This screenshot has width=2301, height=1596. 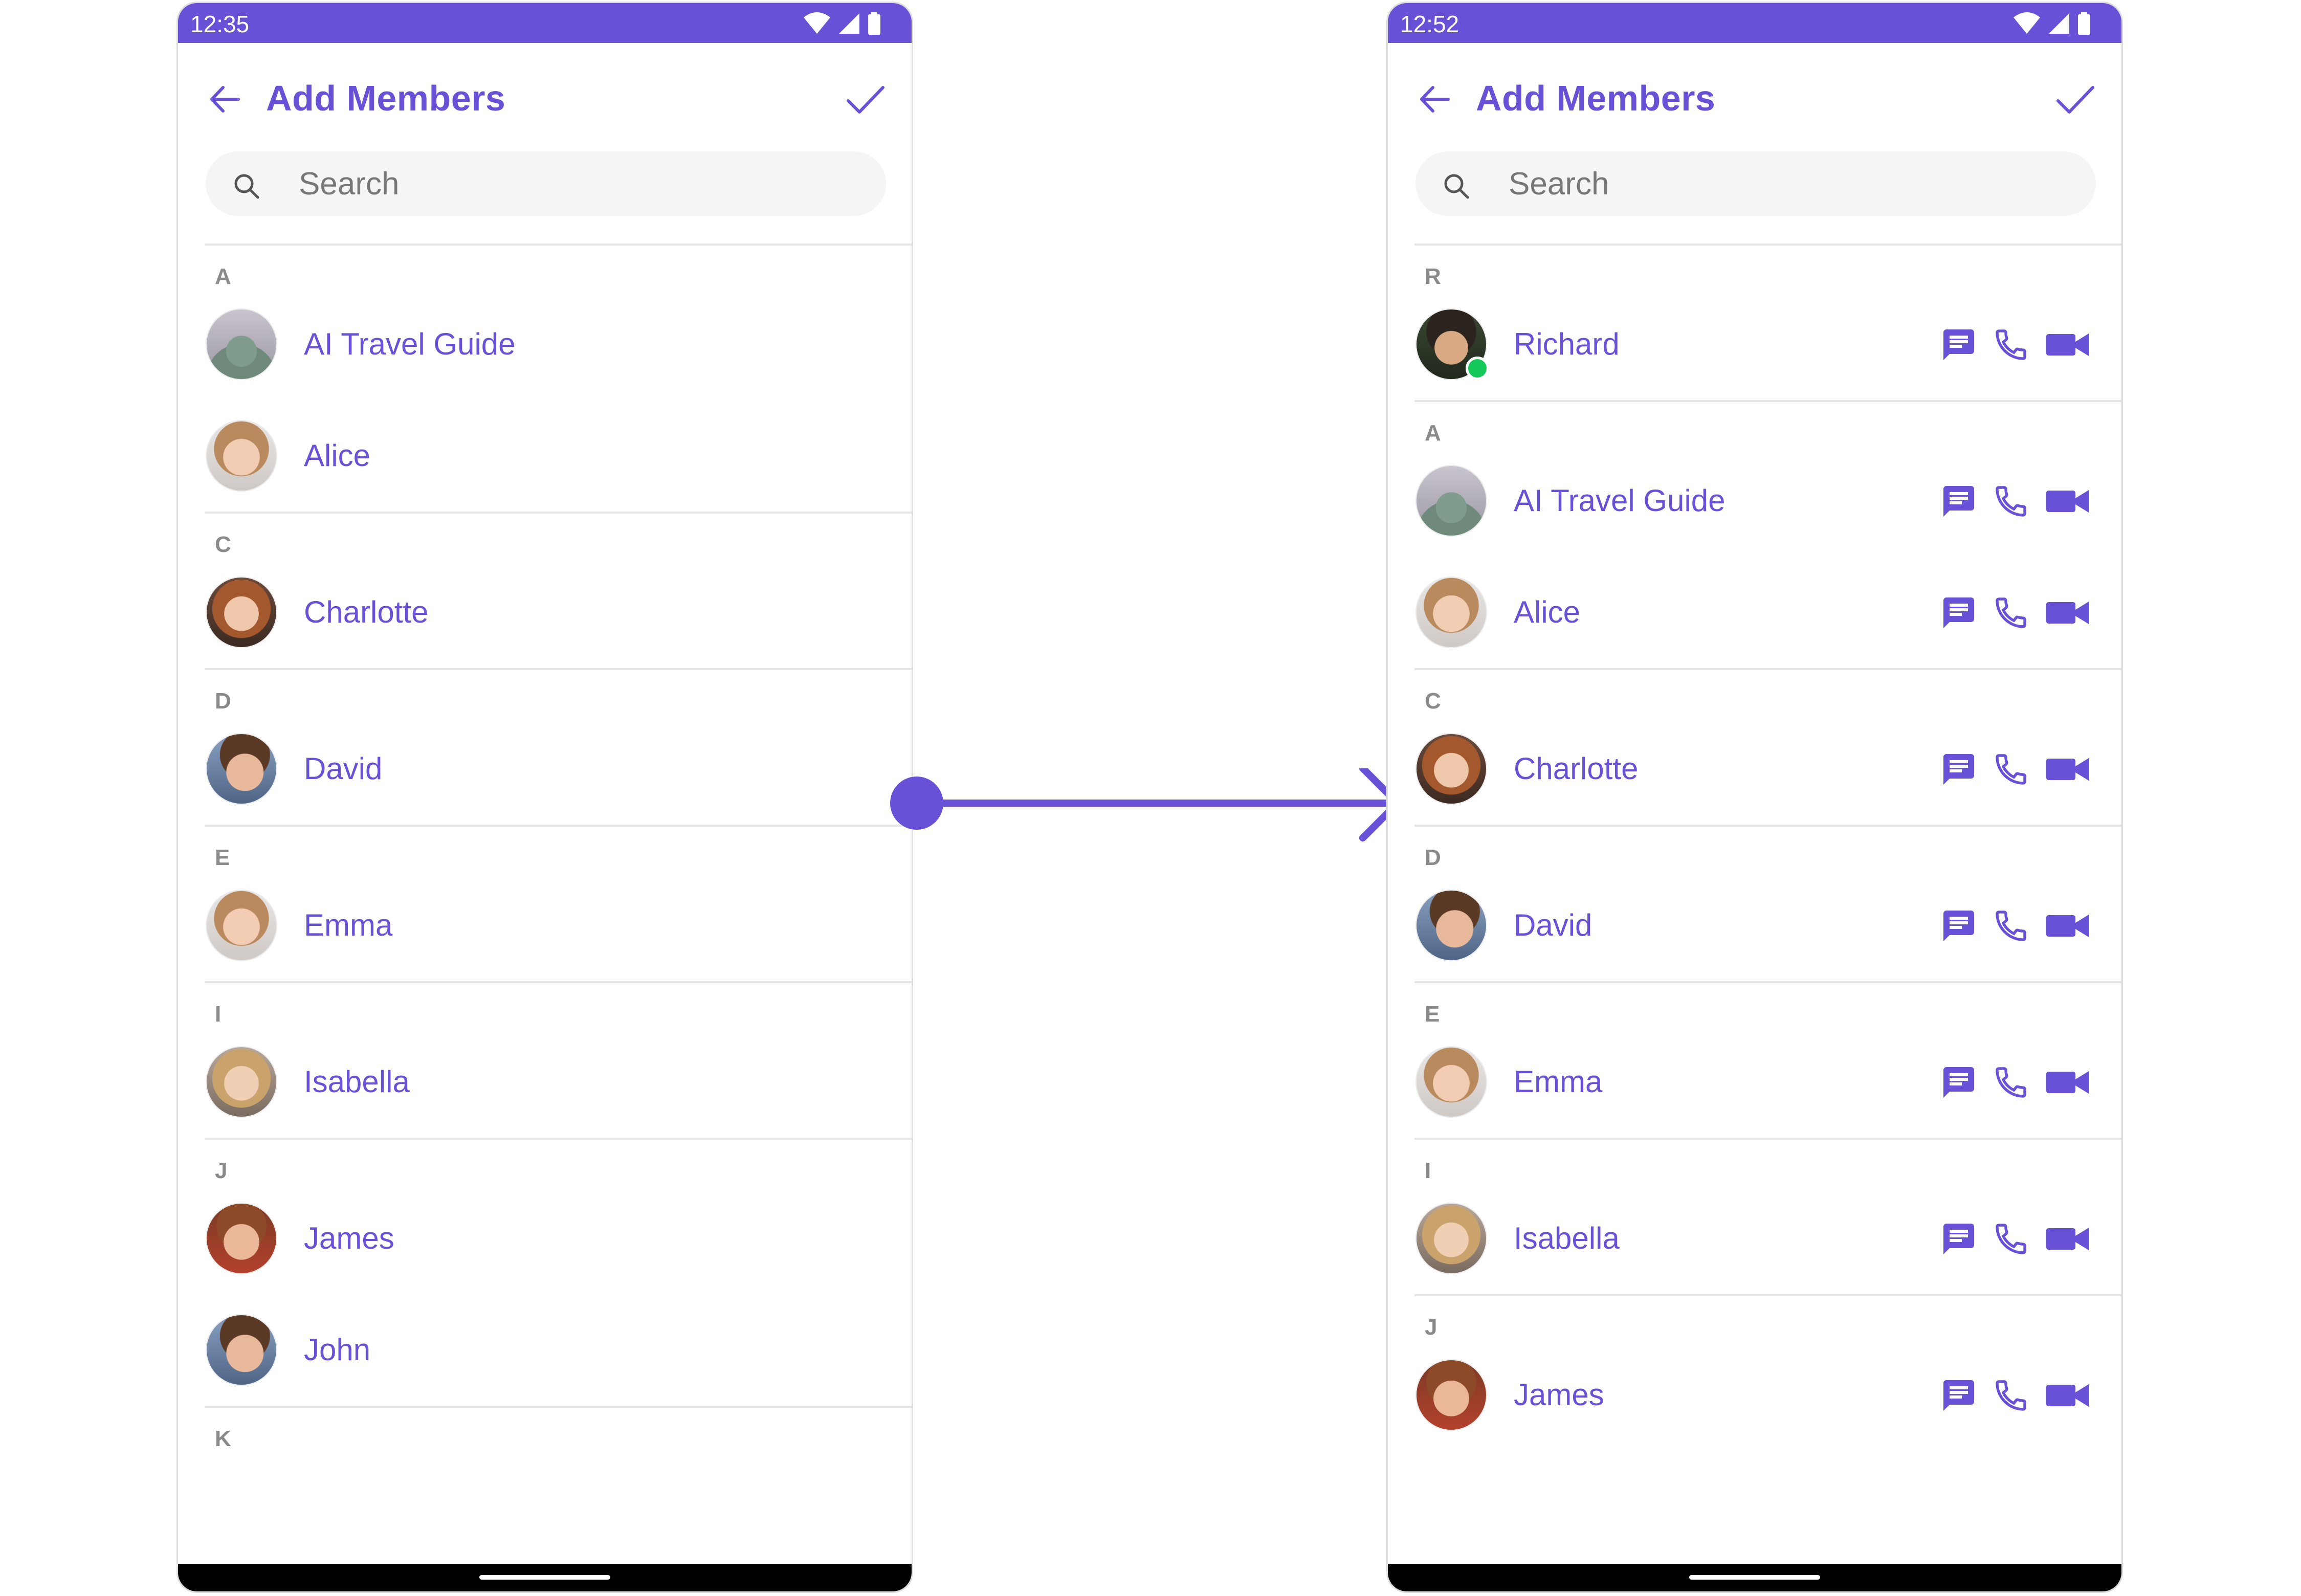 What do you see at coordinates (1456, 186) in the screenshot?
I see `search-icon` at bounding box center [1456, 186].